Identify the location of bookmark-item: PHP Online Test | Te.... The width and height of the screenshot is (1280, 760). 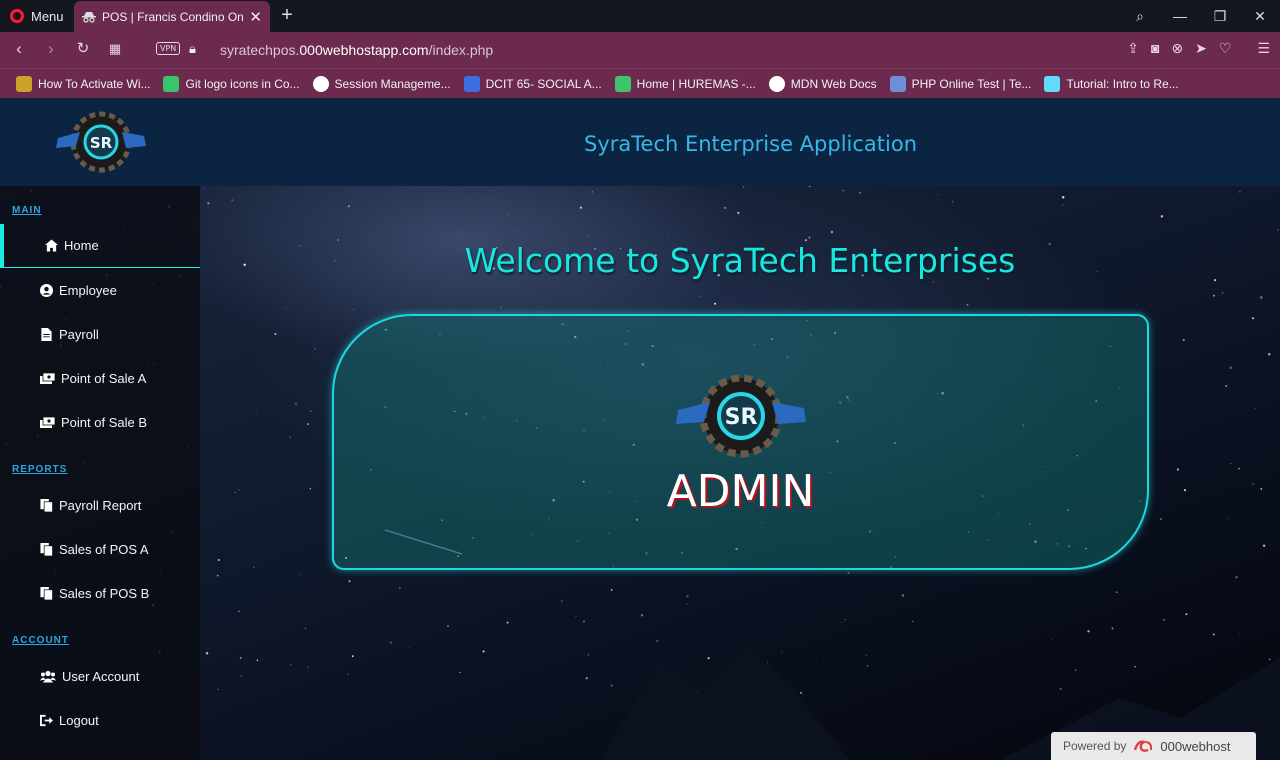
(960, 83).